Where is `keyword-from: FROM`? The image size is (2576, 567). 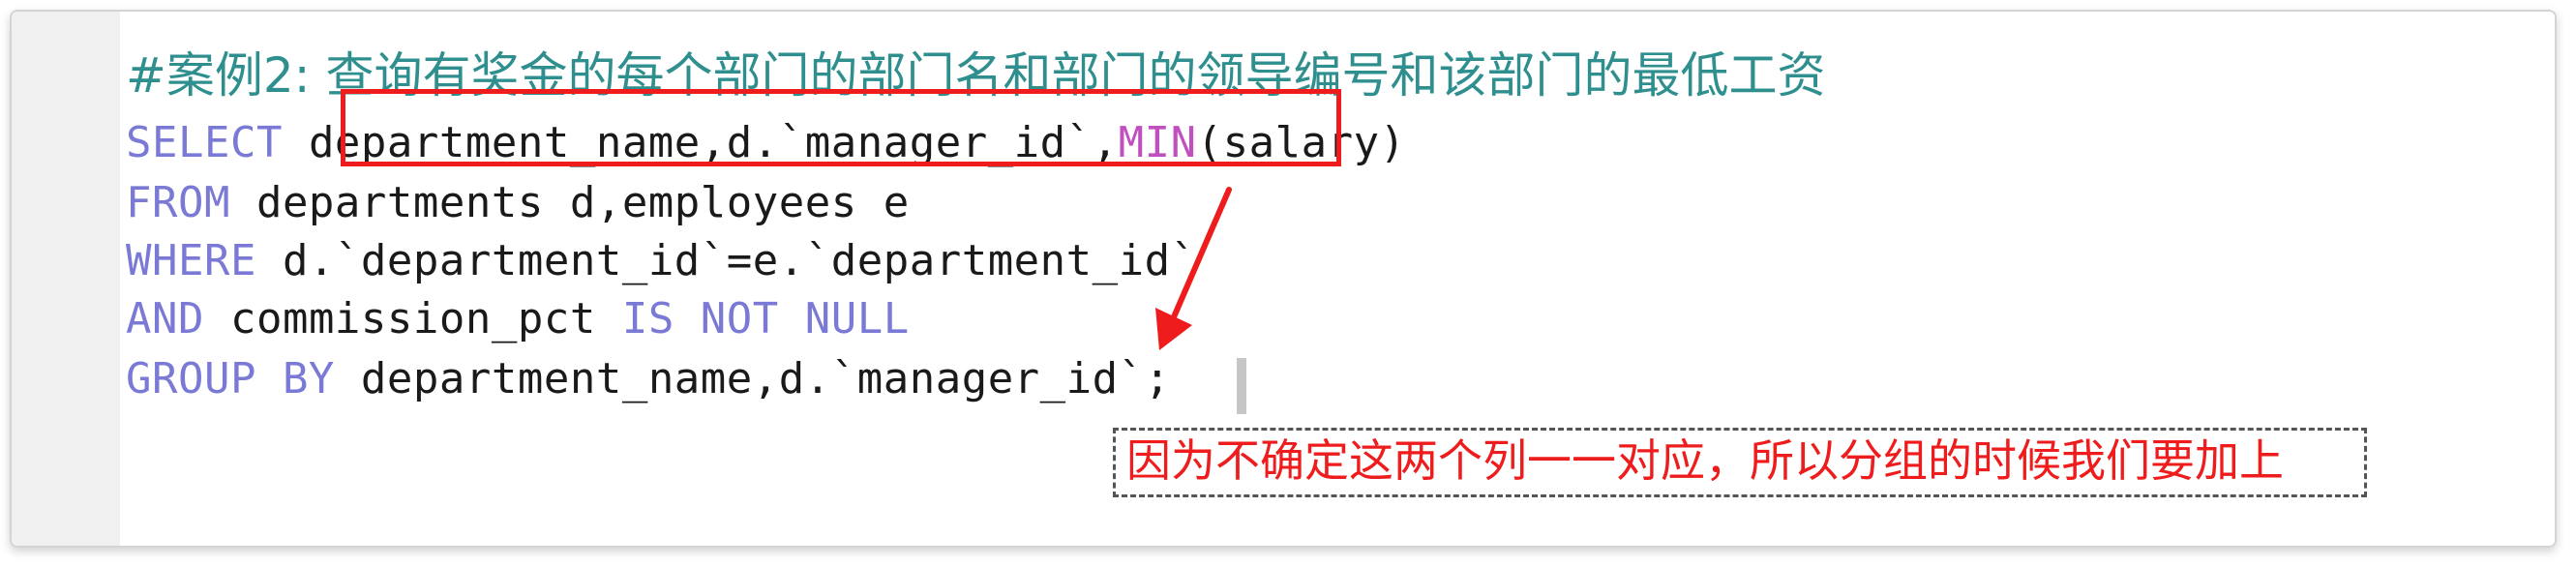
keyword-from: FROM is located at coordinates (191, 202).